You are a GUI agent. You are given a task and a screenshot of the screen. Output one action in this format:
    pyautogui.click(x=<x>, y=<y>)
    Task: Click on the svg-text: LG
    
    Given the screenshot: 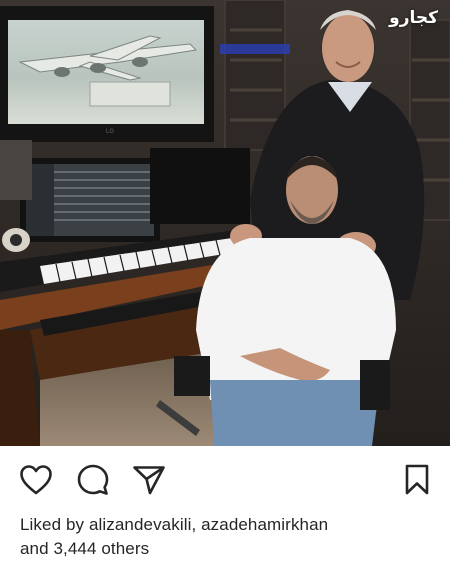 What is the action you would take?
    pyautogui.click(x=110, y=132)
    